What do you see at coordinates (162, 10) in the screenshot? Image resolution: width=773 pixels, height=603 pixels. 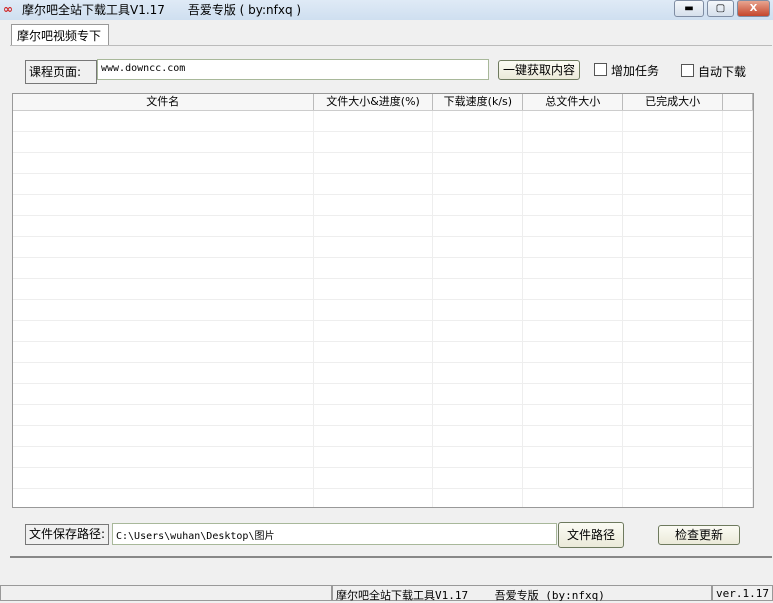 I see `window-title: 摩尔吧全站下载工具V1.17 吾爱专版 ( by:nfxq )` at bounding box center [162, 10].